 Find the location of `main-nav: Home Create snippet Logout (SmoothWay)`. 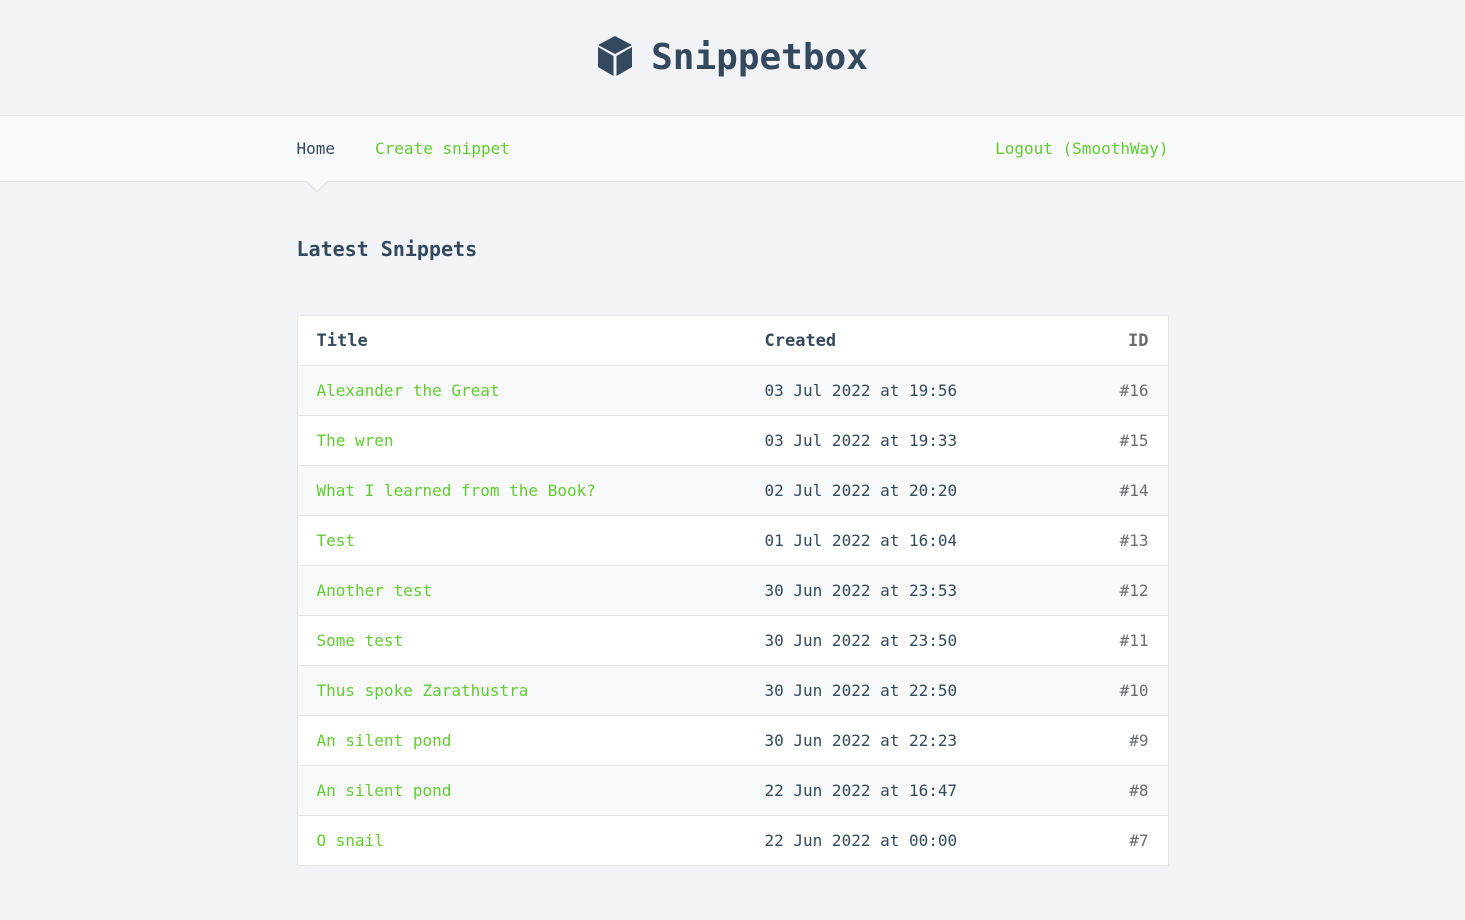

main-nav: Home Create snippet Logout (SmoothWay) is located at coordinates (732, 154).